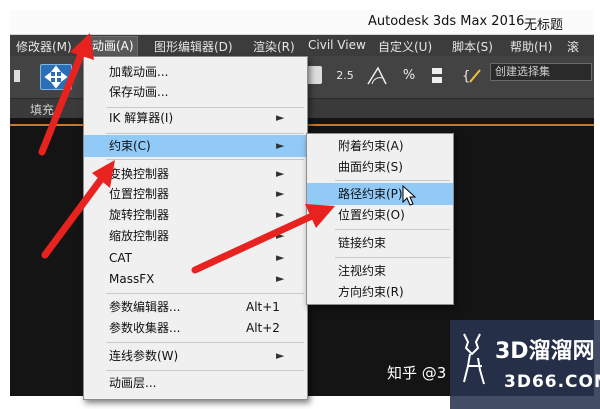 This screenshot has width=600, height=409. I want to click on site-title: 3D溜溜网, so click(545, 351).